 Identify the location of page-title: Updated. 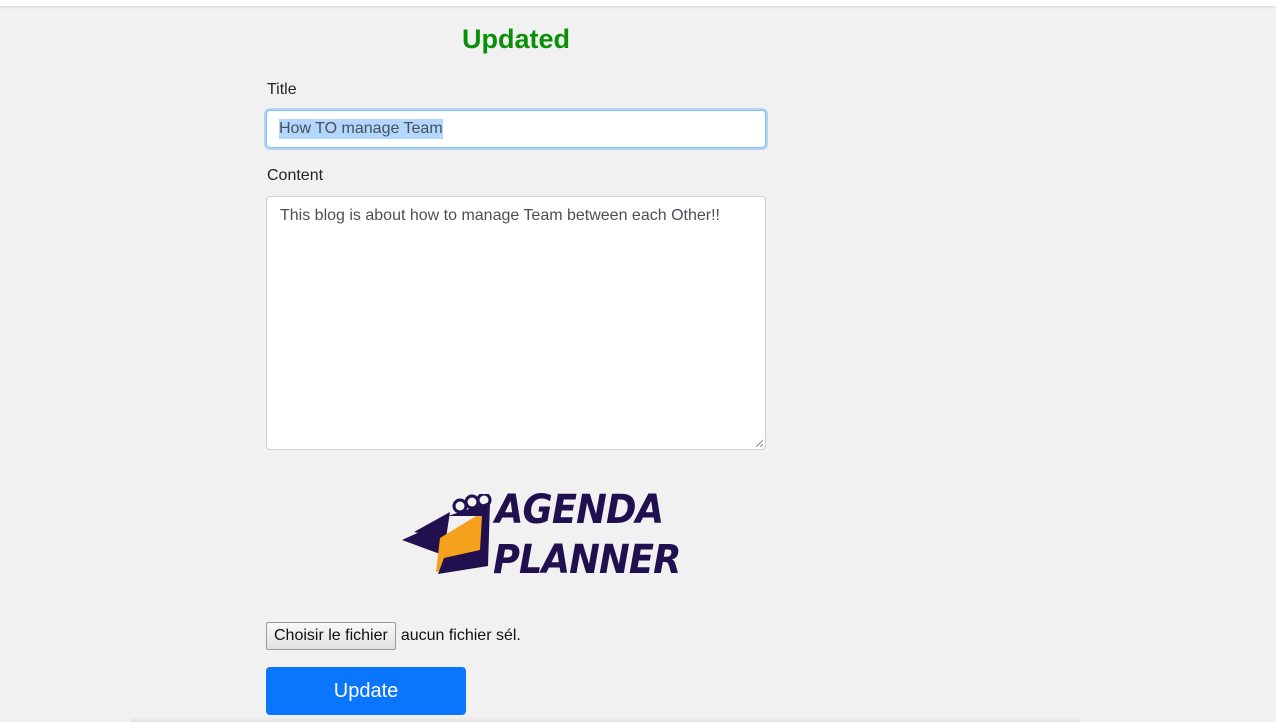
(516, 39).